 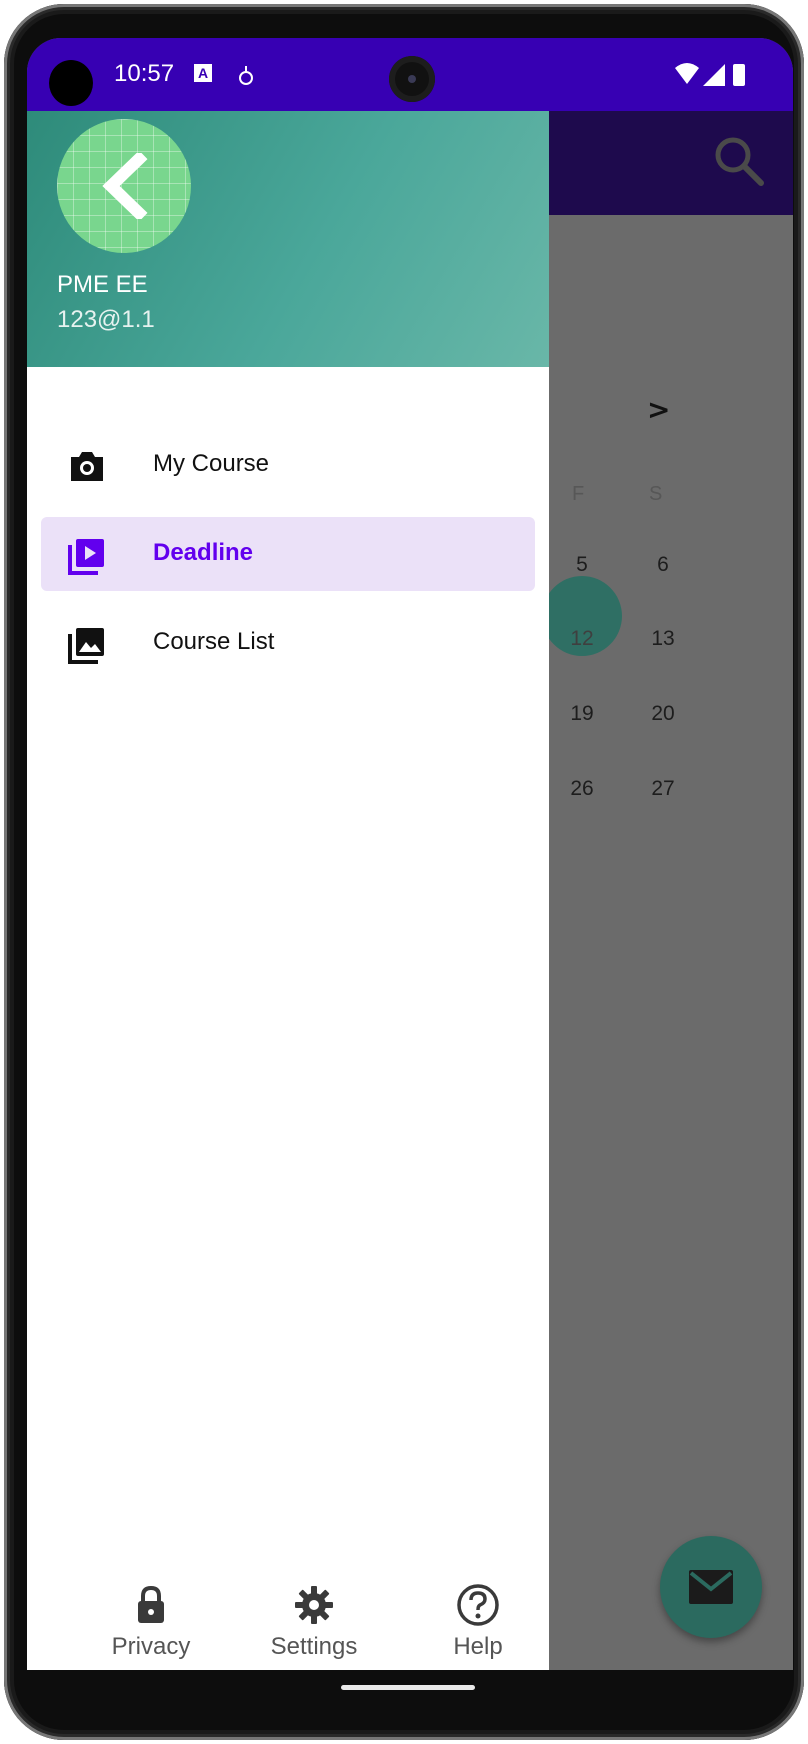 What do you see at coordinates (739, 75) in the screenshot?
I see `battery-icon` at bounding box center [739, 75].